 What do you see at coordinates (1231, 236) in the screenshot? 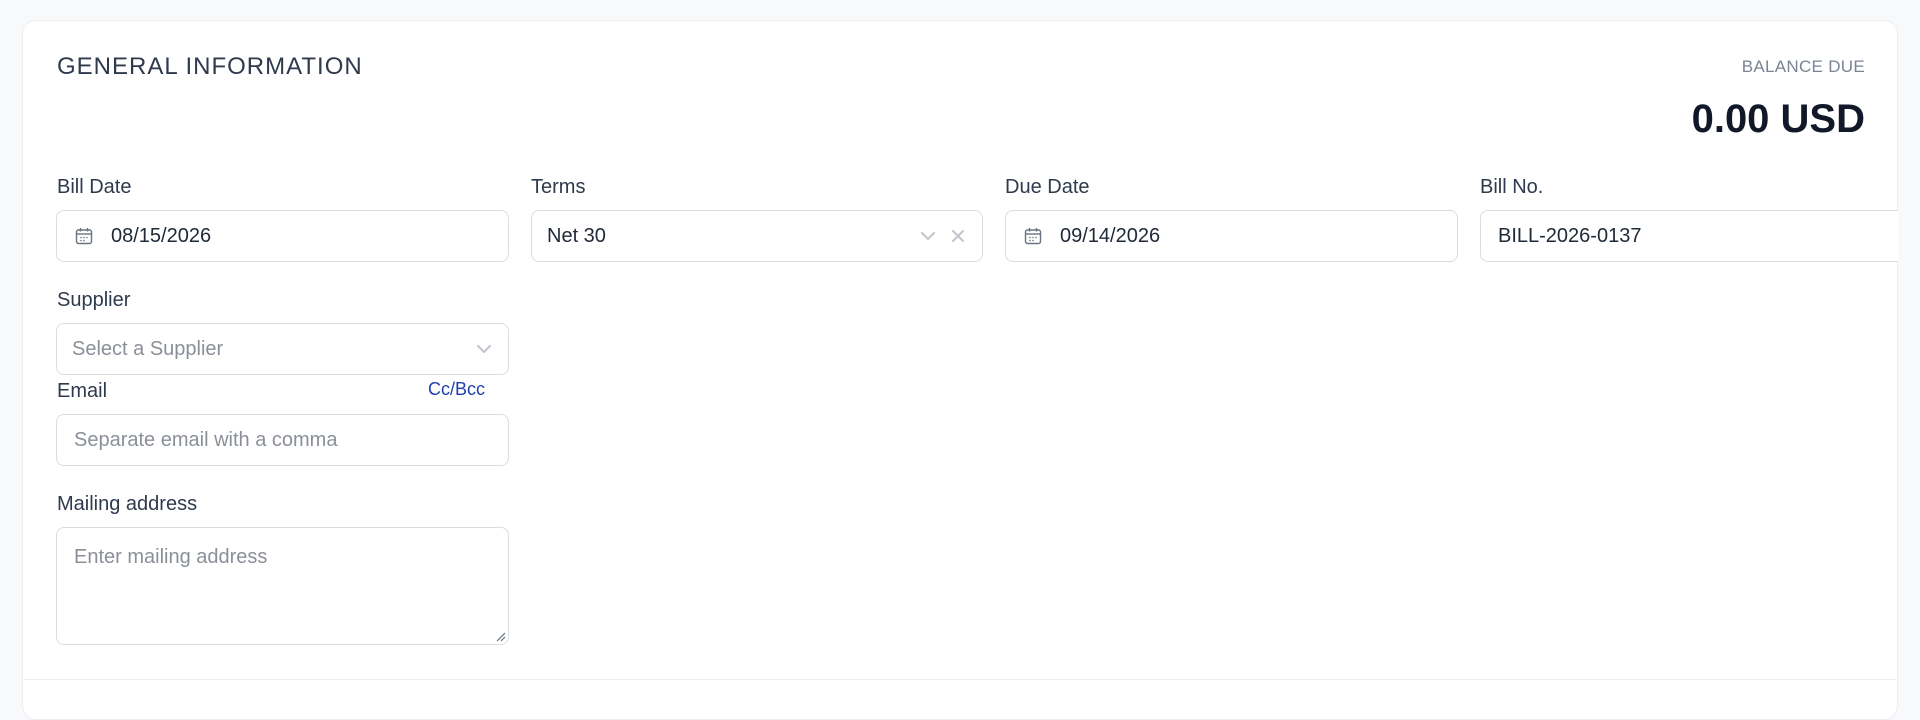
I see `due-date-field: 09/14/2026` at bounding box center [1231, 236].